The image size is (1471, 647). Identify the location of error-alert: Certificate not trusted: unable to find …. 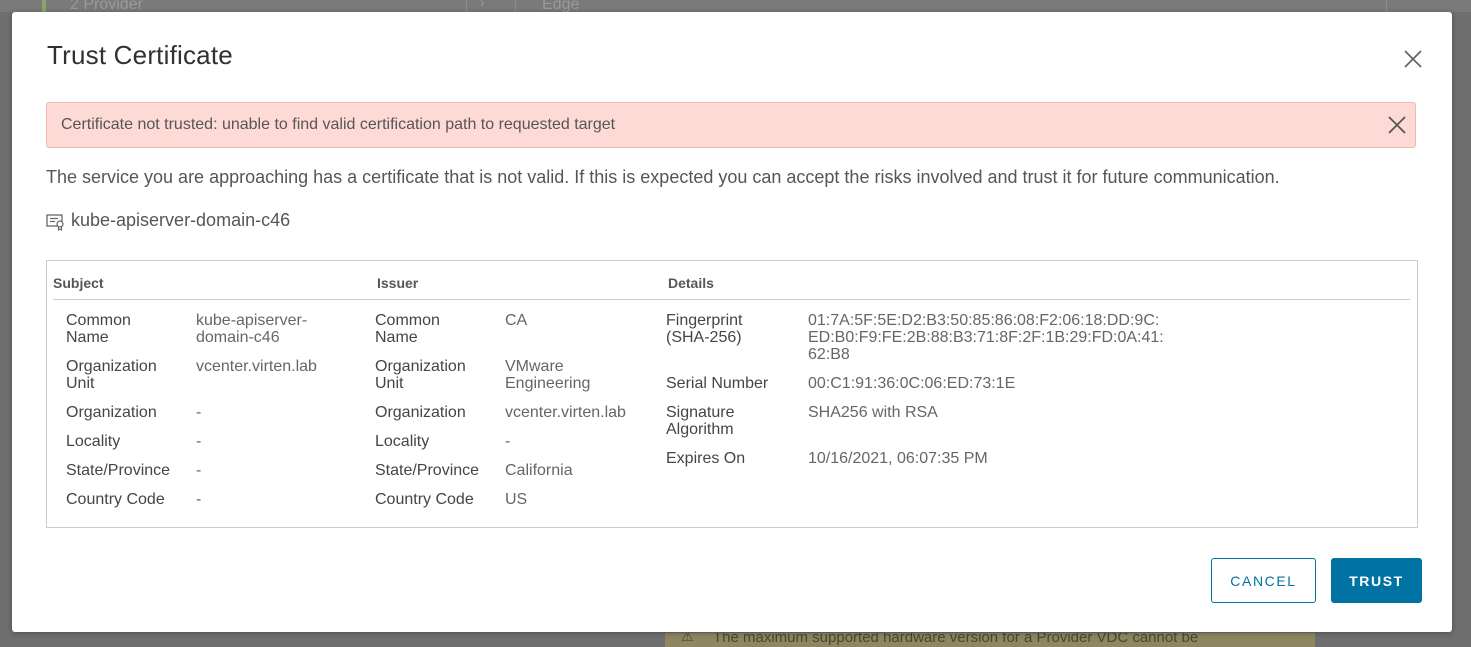
(731, 125).